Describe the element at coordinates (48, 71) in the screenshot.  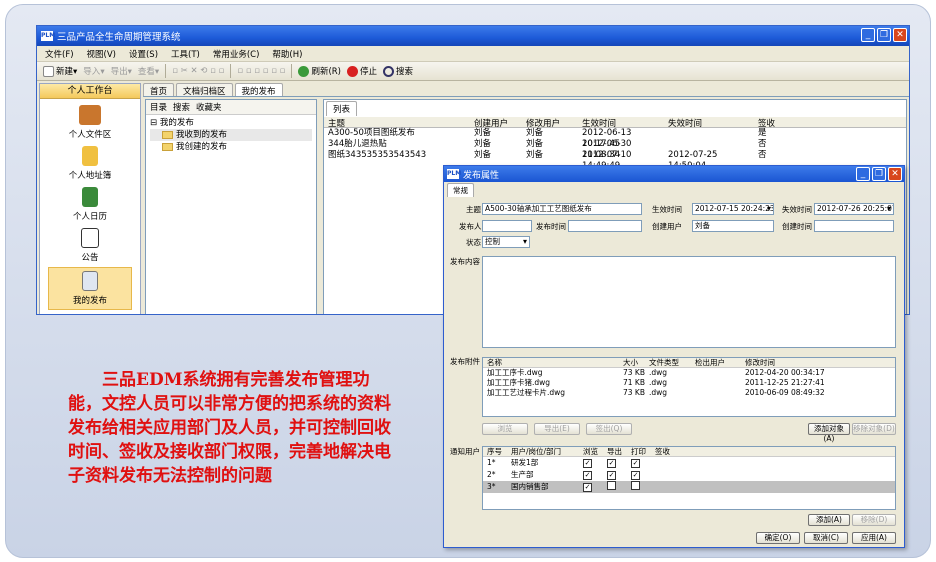
I see `new-icon` at that location.